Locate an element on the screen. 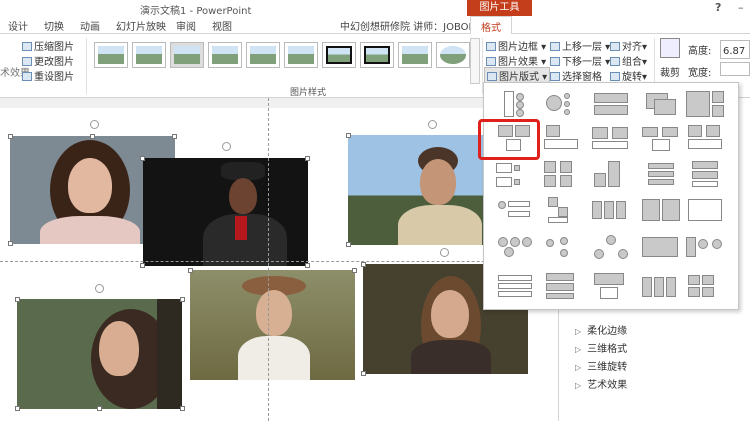  change-picture-button: 更改图片 is located at coordinates (48, 60).